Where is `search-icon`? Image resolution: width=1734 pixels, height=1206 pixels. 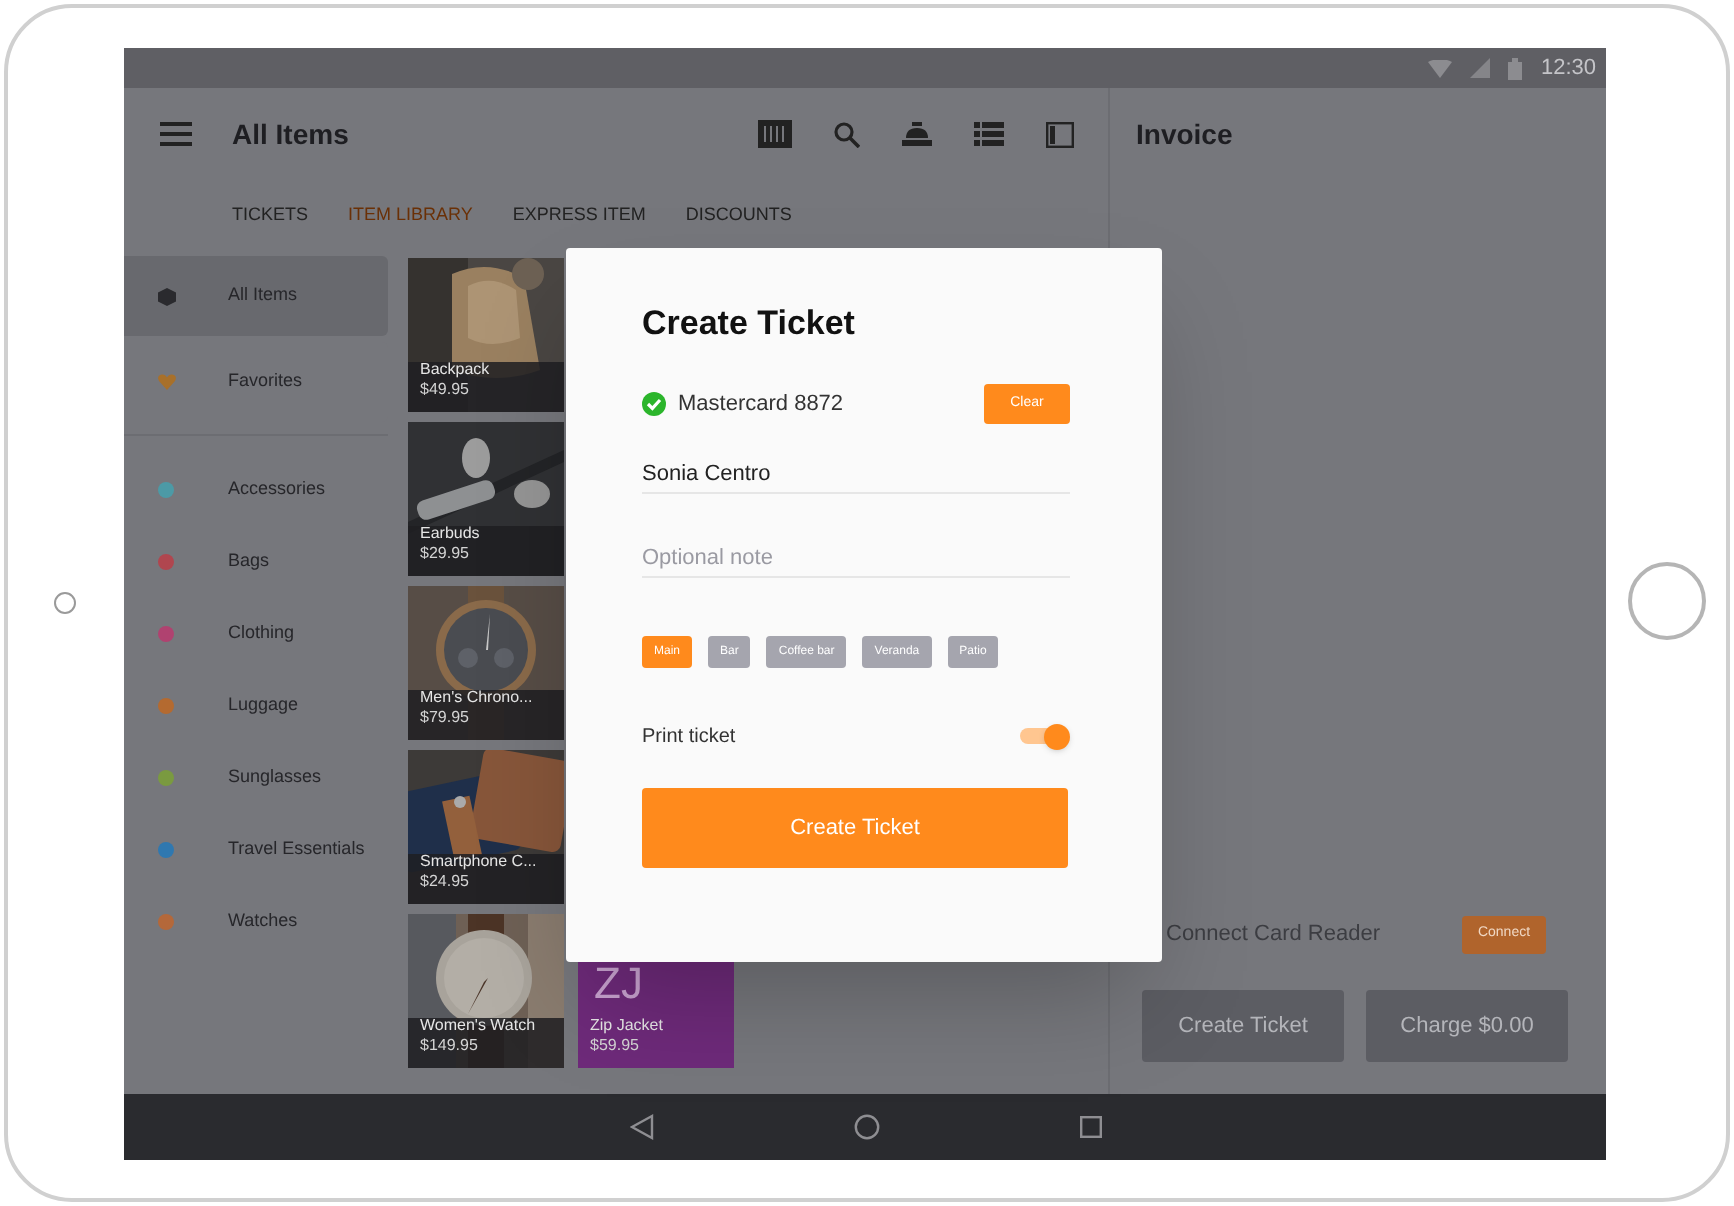
search-icon is located at coordinates (847, 134).